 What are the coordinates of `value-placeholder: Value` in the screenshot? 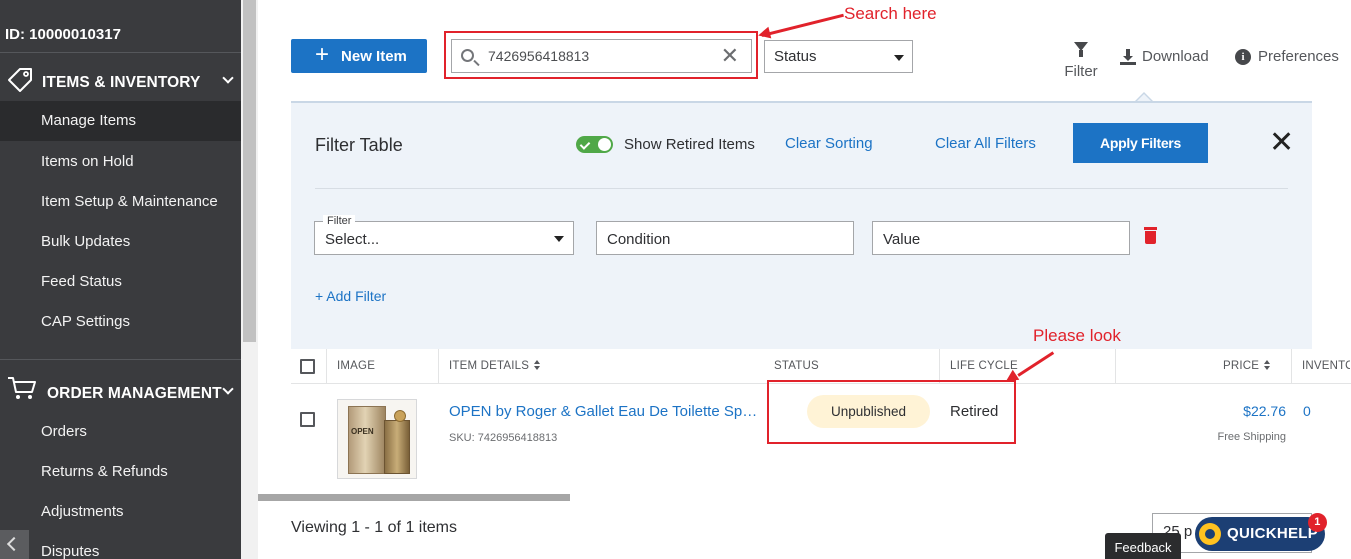 It's located at (902, 239).